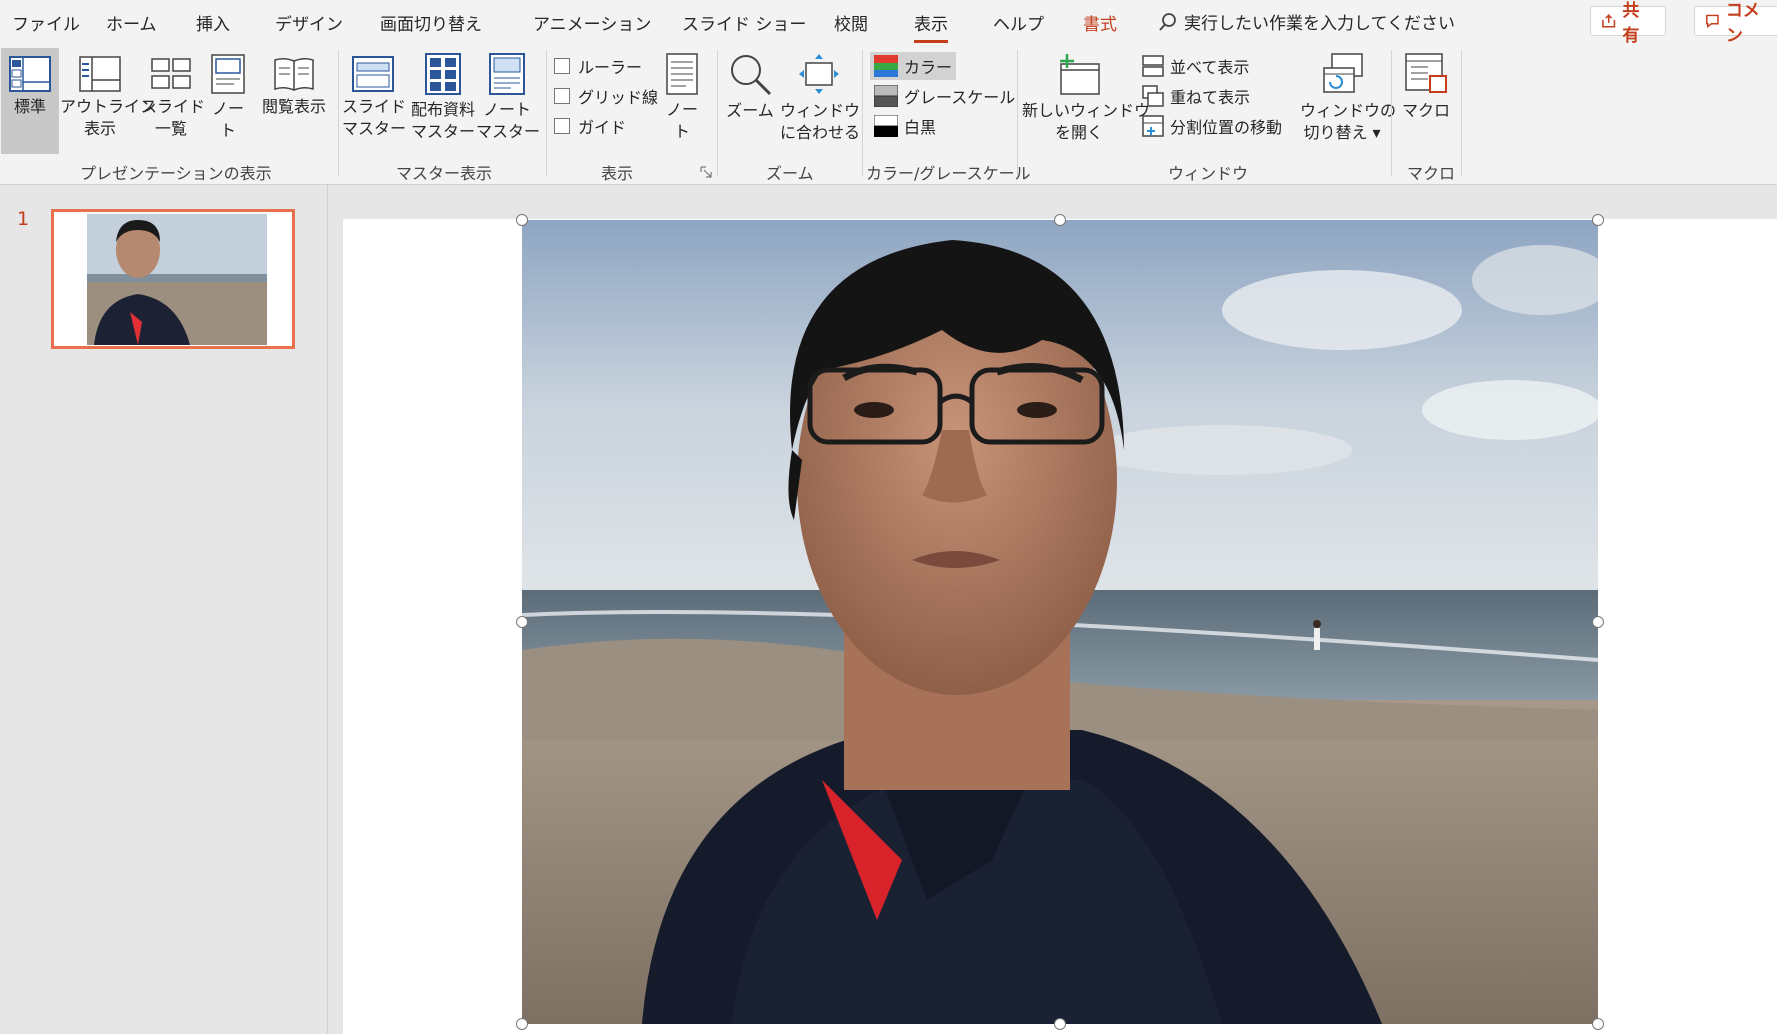 The width and height of the screenshot is (1777, 1034). Describe the element at coordinates (1425, 110) in the screenshot. I see `macros-label: マクロ` at that location.